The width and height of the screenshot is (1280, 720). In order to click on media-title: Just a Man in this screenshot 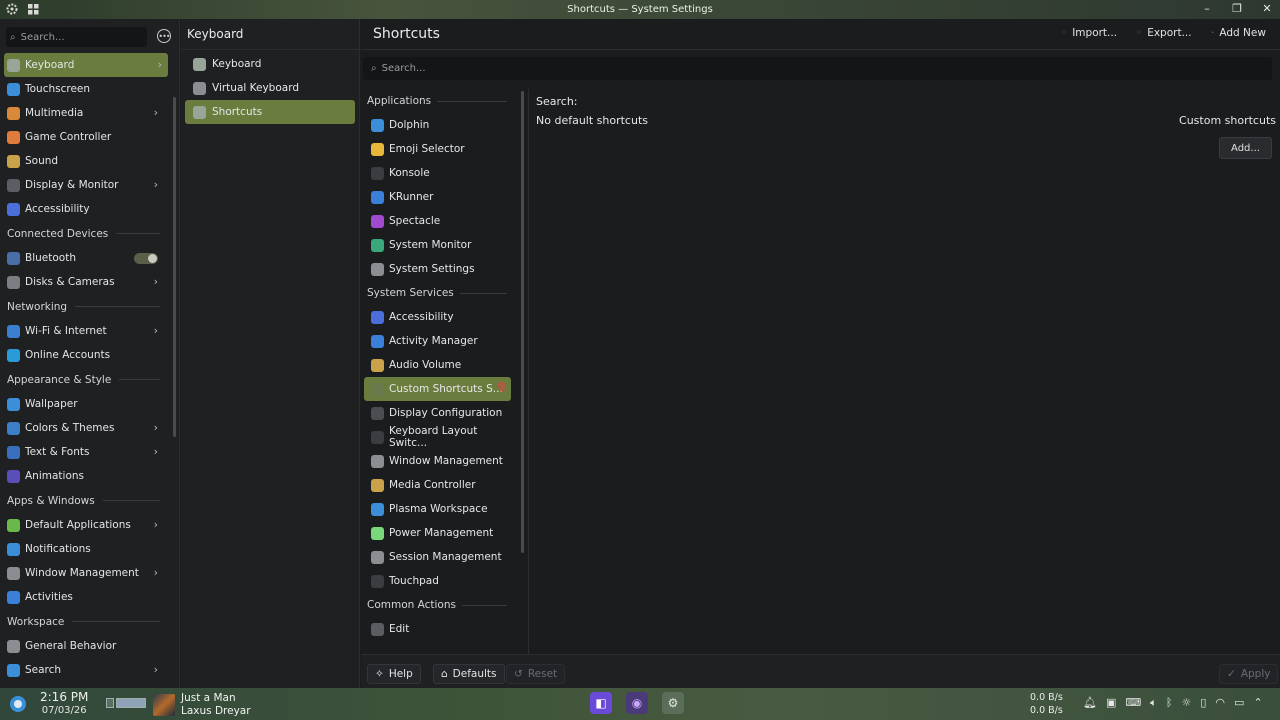, I will do `click(208, 698)`.